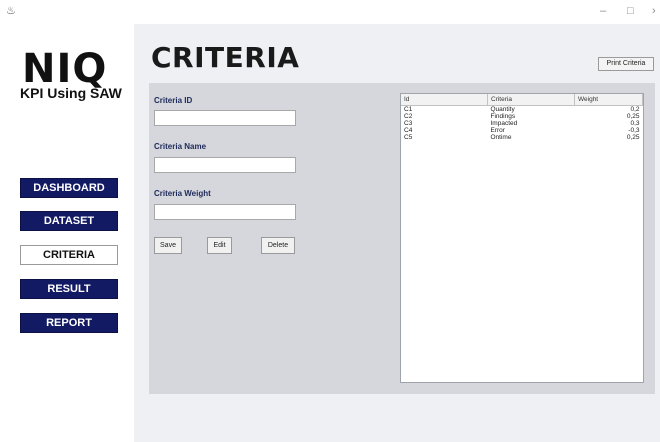 This screenshot has width=660, height=442. Describe the element at coordinates (408, 137) in the screenshot. I see `cell-id: C5` at that location.